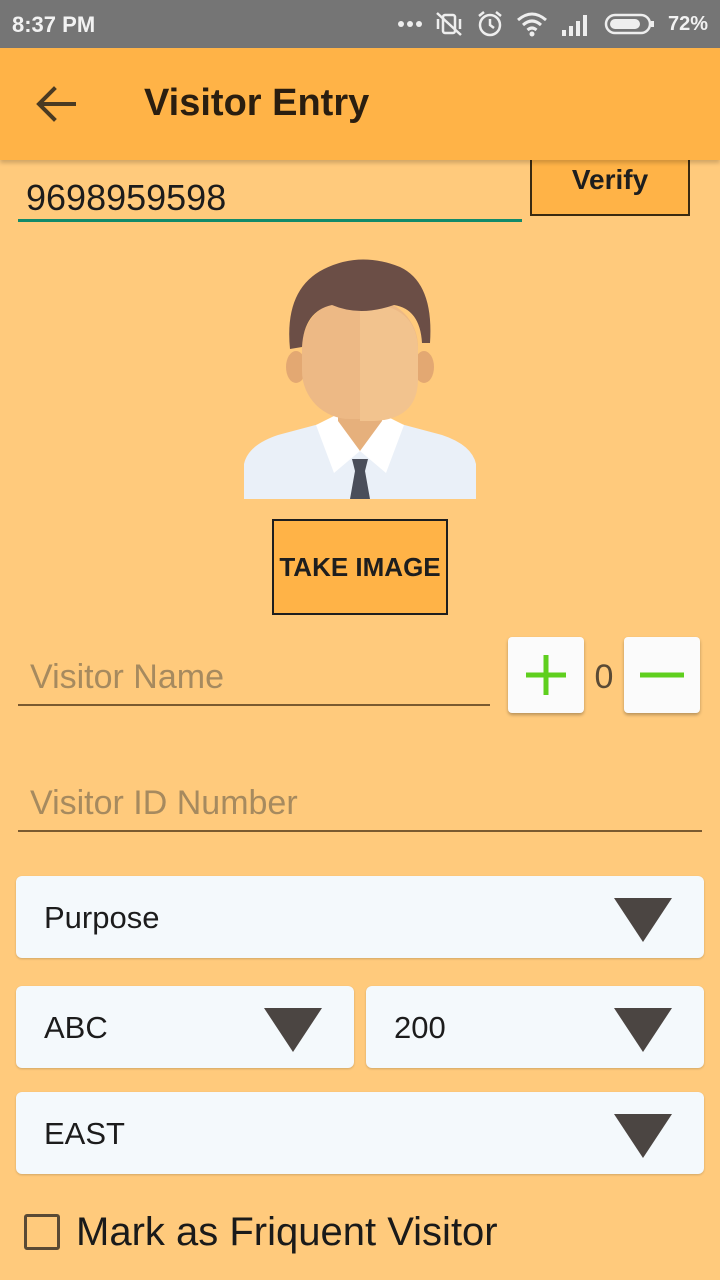 The image size is (720, 1280). I want to click on decrement-button, so click(662, 675).